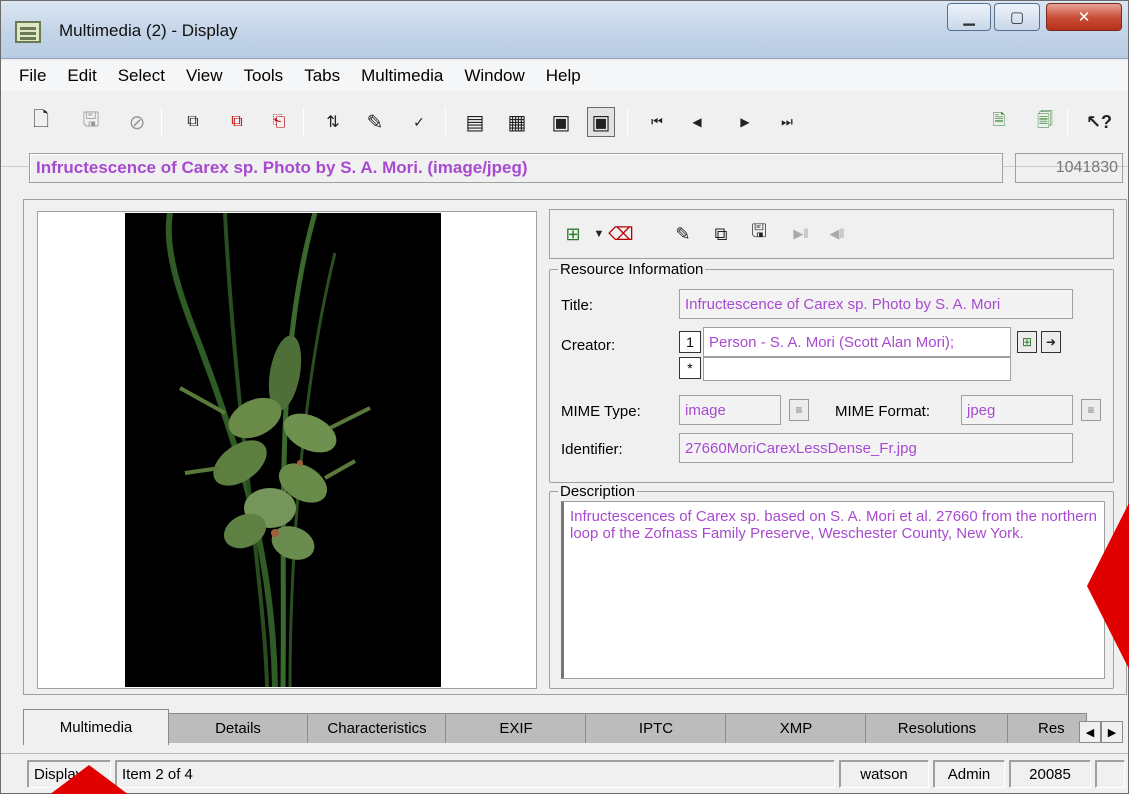 The width and height of the screenshot is (1129, 794). What do you see at coordinates (561, 122) in the screenshot?
I see `record-view-icon: ▣` at bounding box center [561, 122].